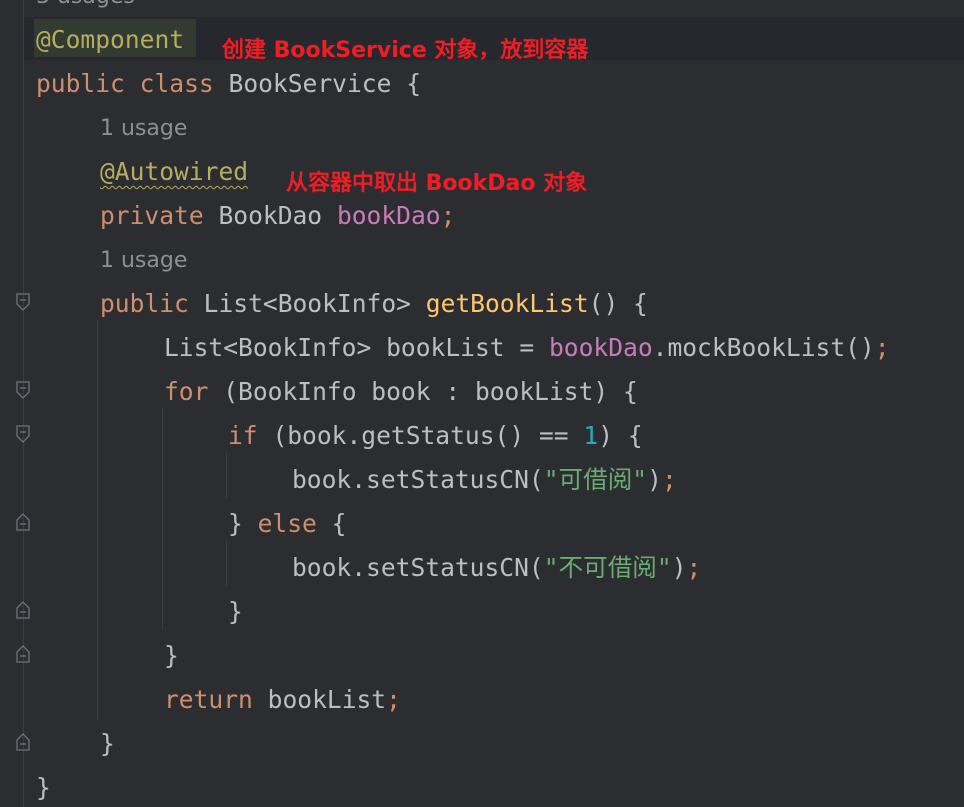 This screenshot has height=807, width=964. What do you see at coordinates (243, 435) in the screenshot?
I see `keyword: if` at bounding box center [243, 435].